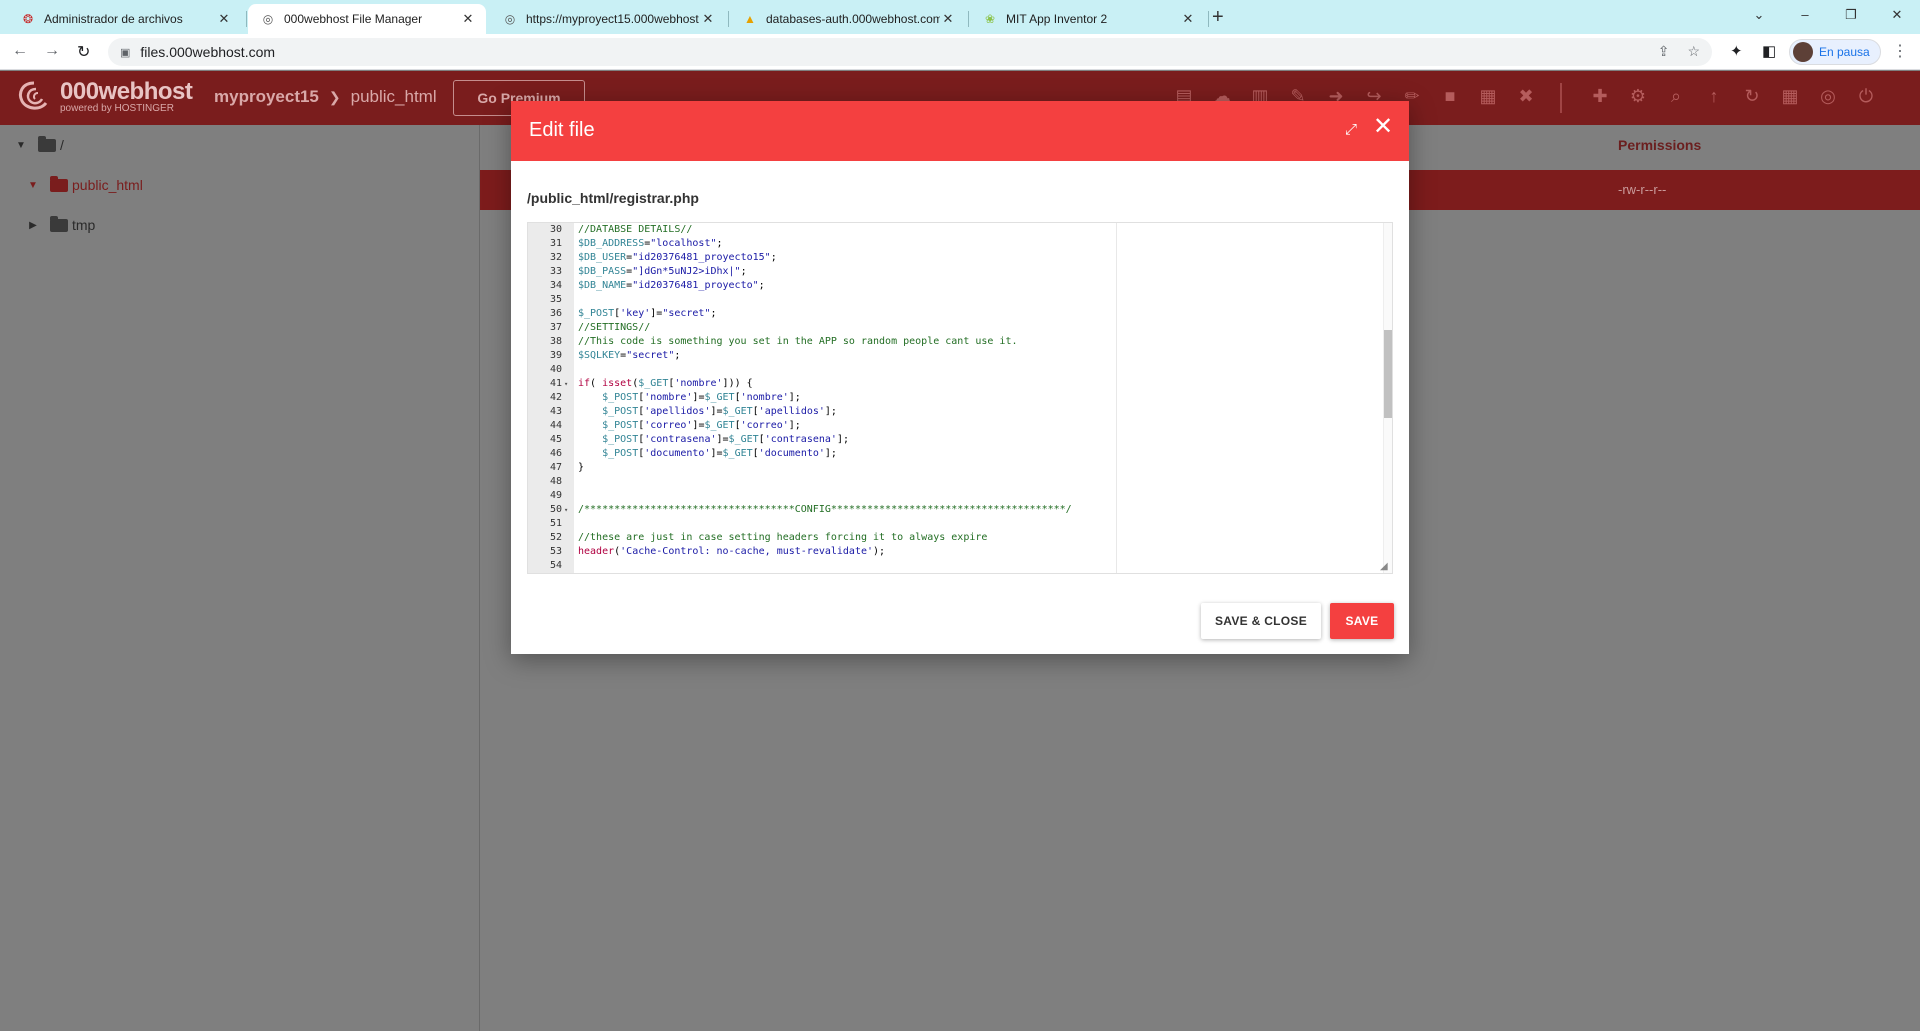 This screenshot has height=1031, width=1920. I want to click on expand-icon: ⤢, so click(1351, 129).